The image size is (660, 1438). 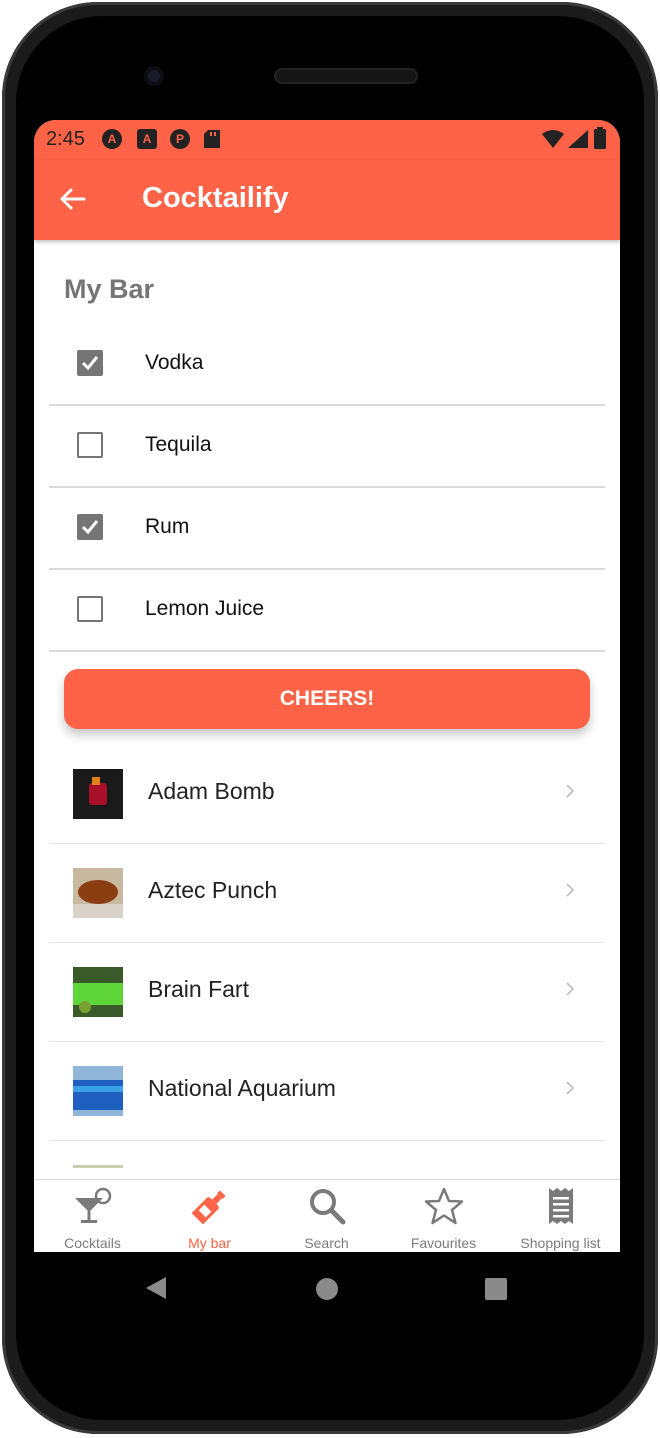 I want to click on tab-label: Cocktails, so click(x=92, y=1243).